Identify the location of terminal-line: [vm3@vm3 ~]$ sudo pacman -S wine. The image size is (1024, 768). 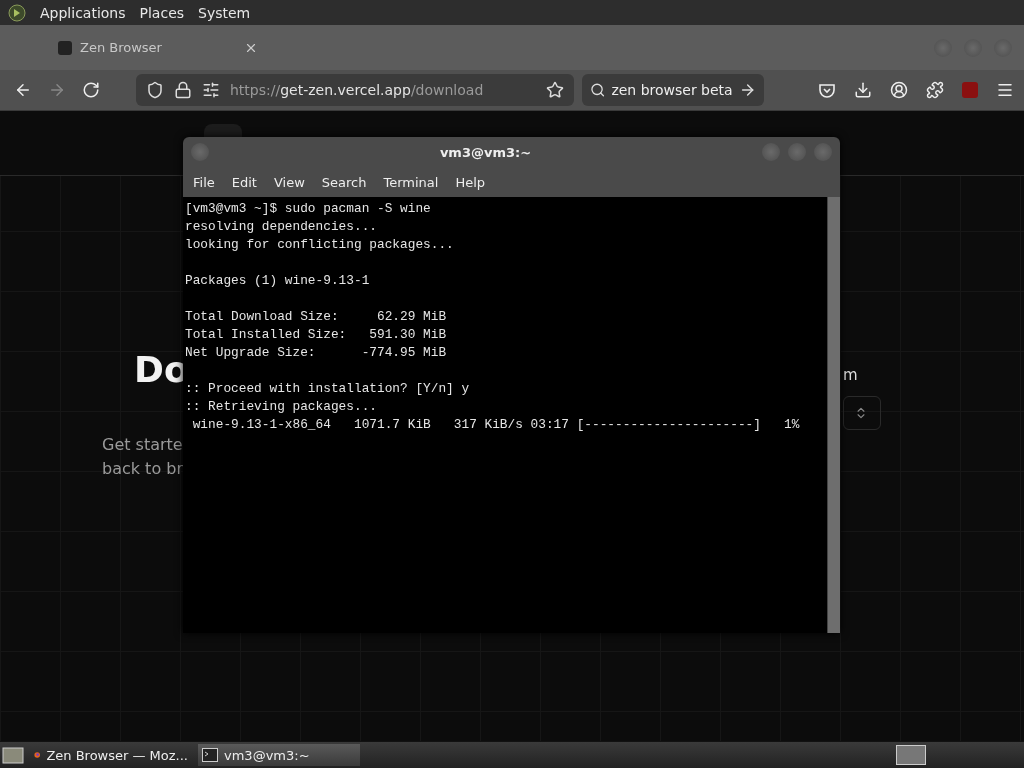
(308, 209).